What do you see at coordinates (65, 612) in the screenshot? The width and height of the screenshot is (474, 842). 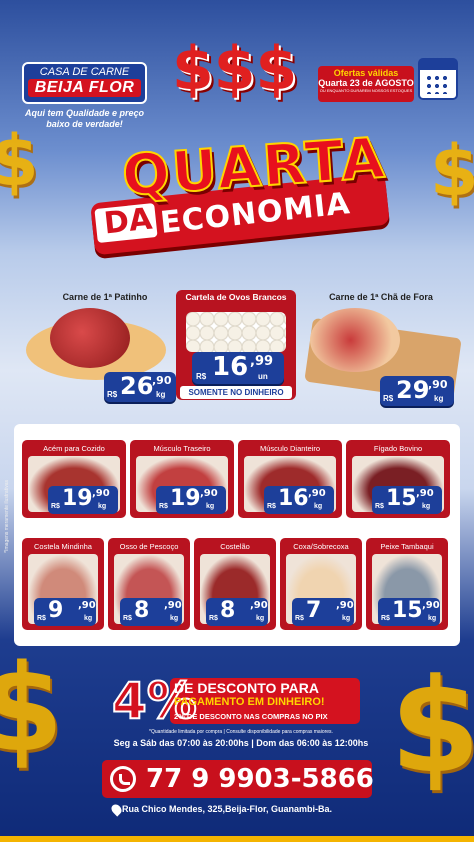 I see `product-price-tag: R$ 9,90 kg` at bounding box center [65, 612].